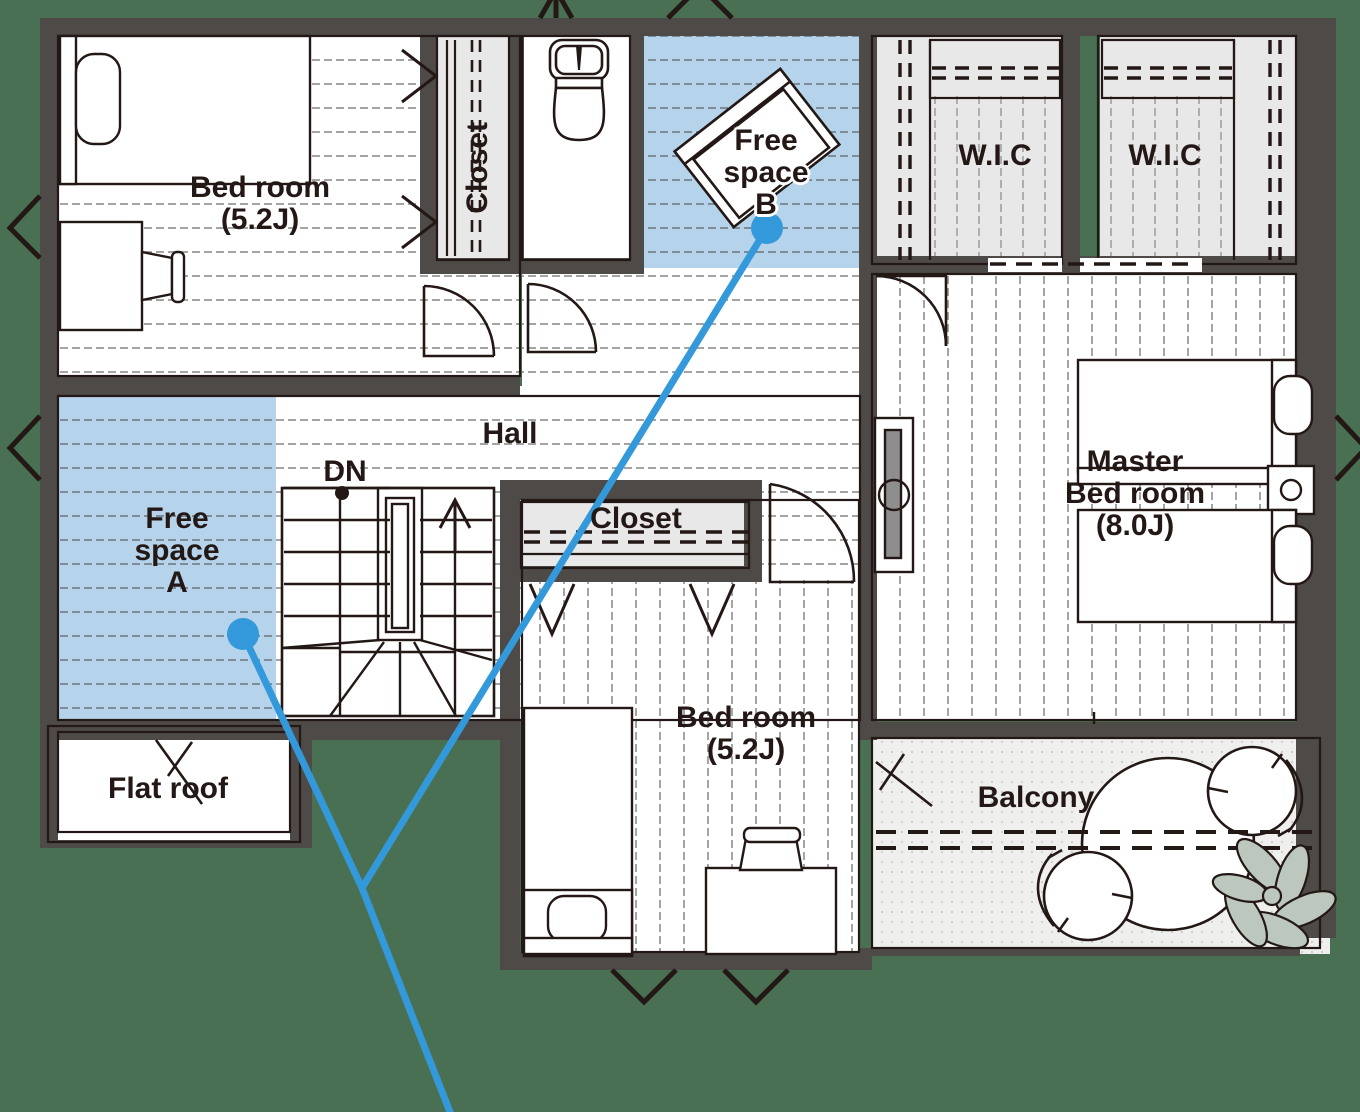 The height and width of the screenshot is (1112, 1360). Describe the element at coordinates (767, 228) in the screenshot. I see `callout-dot-free-space-b` at that location.